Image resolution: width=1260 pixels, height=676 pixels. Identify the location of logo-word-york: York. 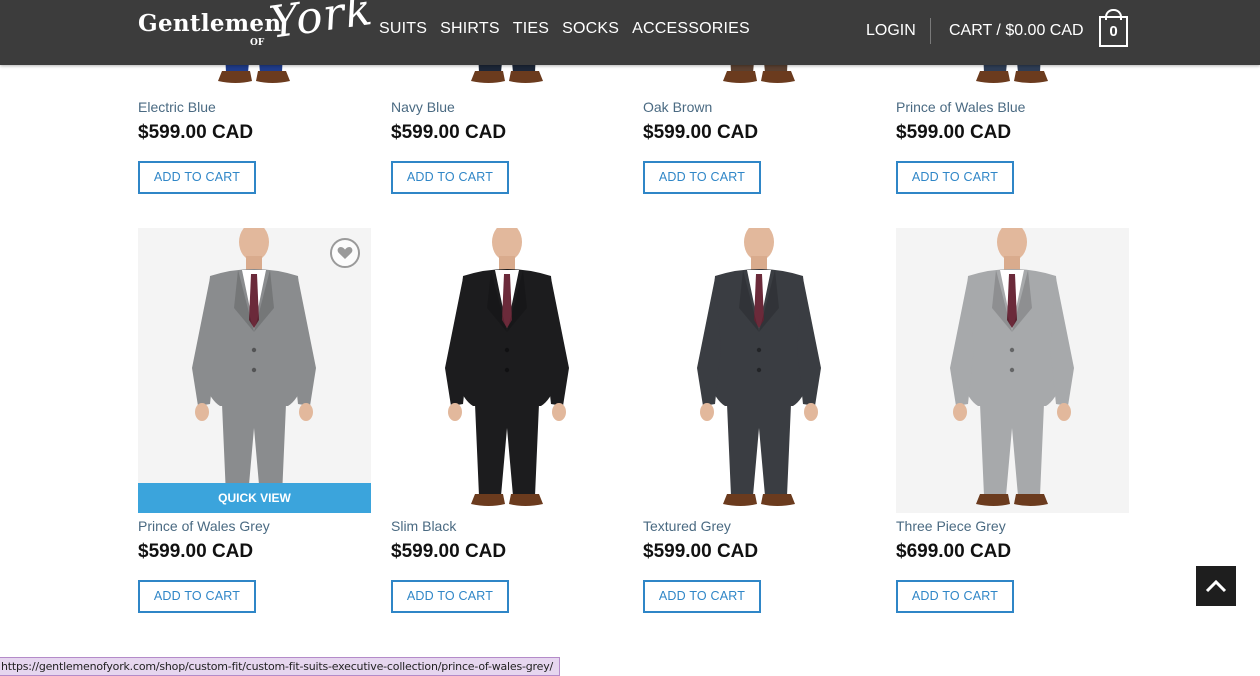
(321, 24).